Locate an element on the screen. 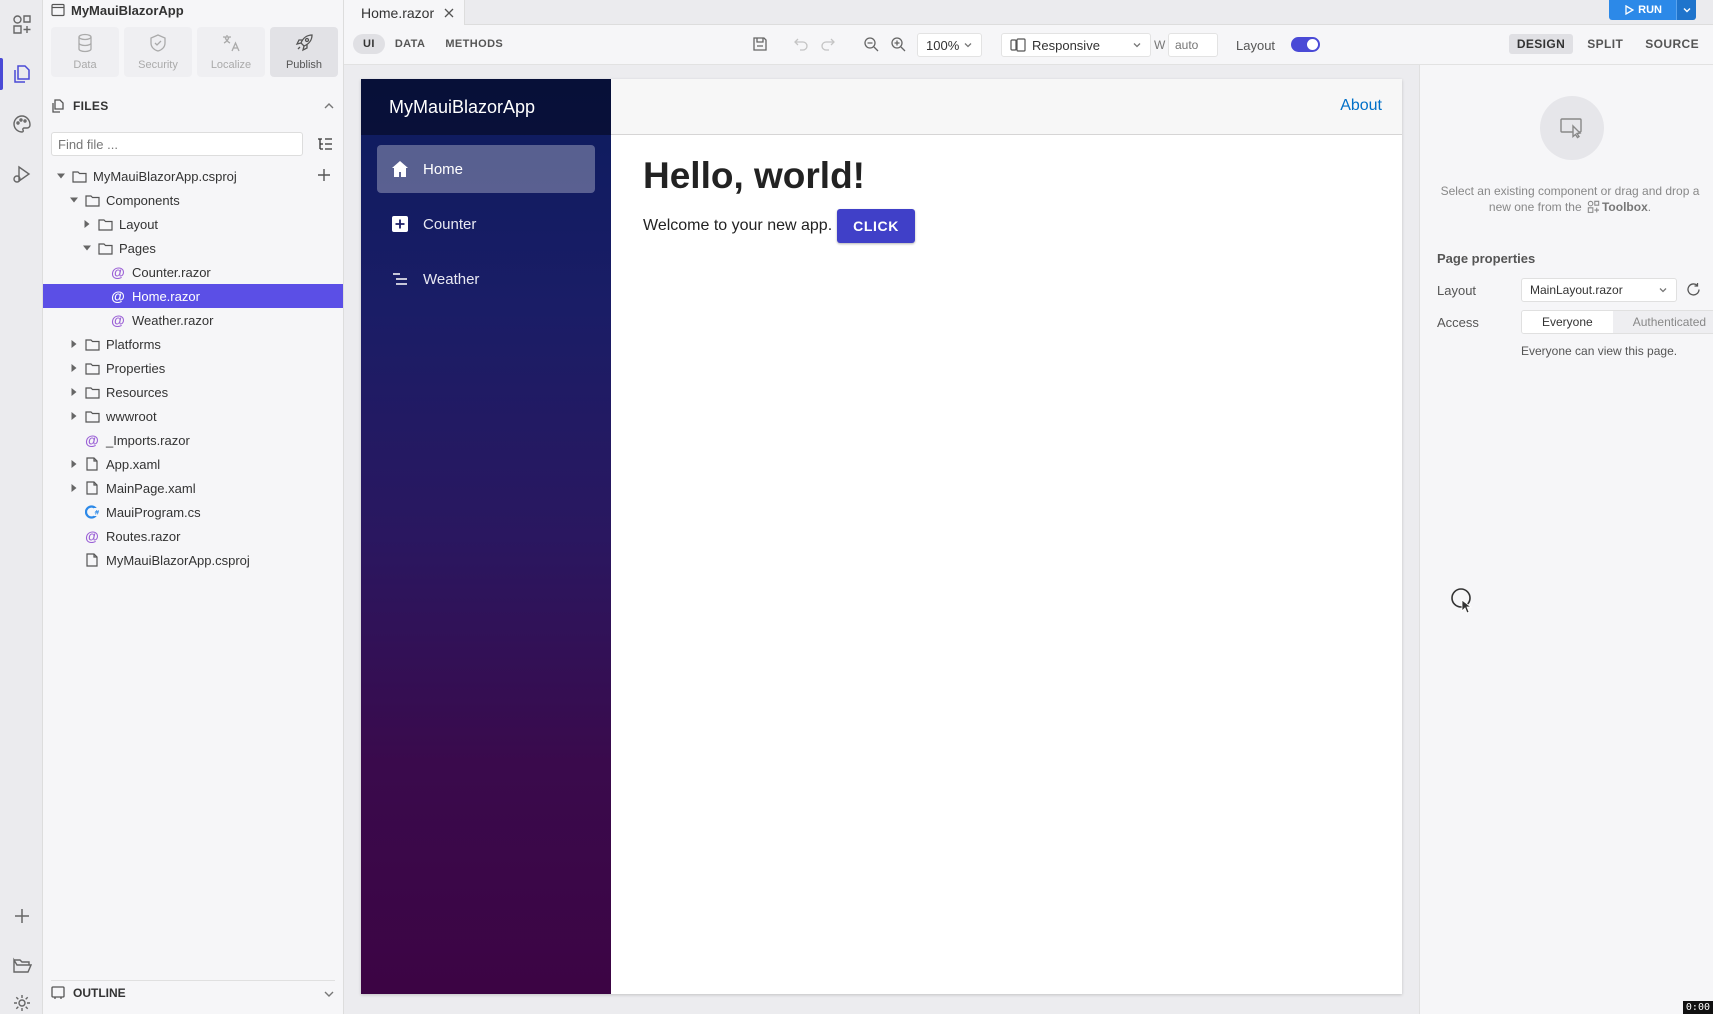 Image resolution: width=1713 pixels, height=1014 pixels. tree-item: wwwroot is located at coordinates (193, 416).